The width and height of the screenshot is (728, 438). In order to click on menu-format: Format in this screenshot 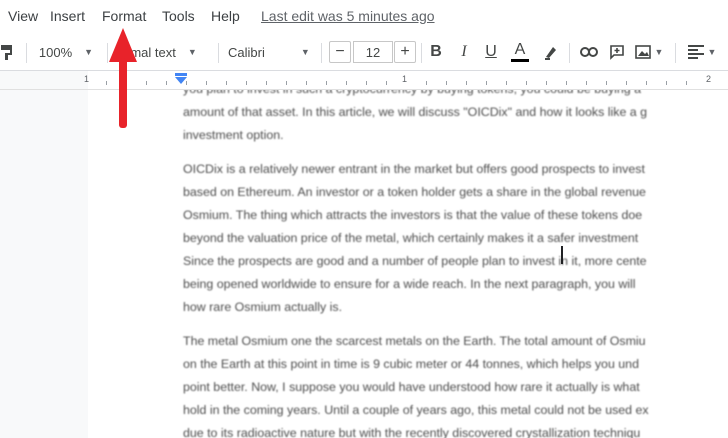, I will do `click(124, 16)`.